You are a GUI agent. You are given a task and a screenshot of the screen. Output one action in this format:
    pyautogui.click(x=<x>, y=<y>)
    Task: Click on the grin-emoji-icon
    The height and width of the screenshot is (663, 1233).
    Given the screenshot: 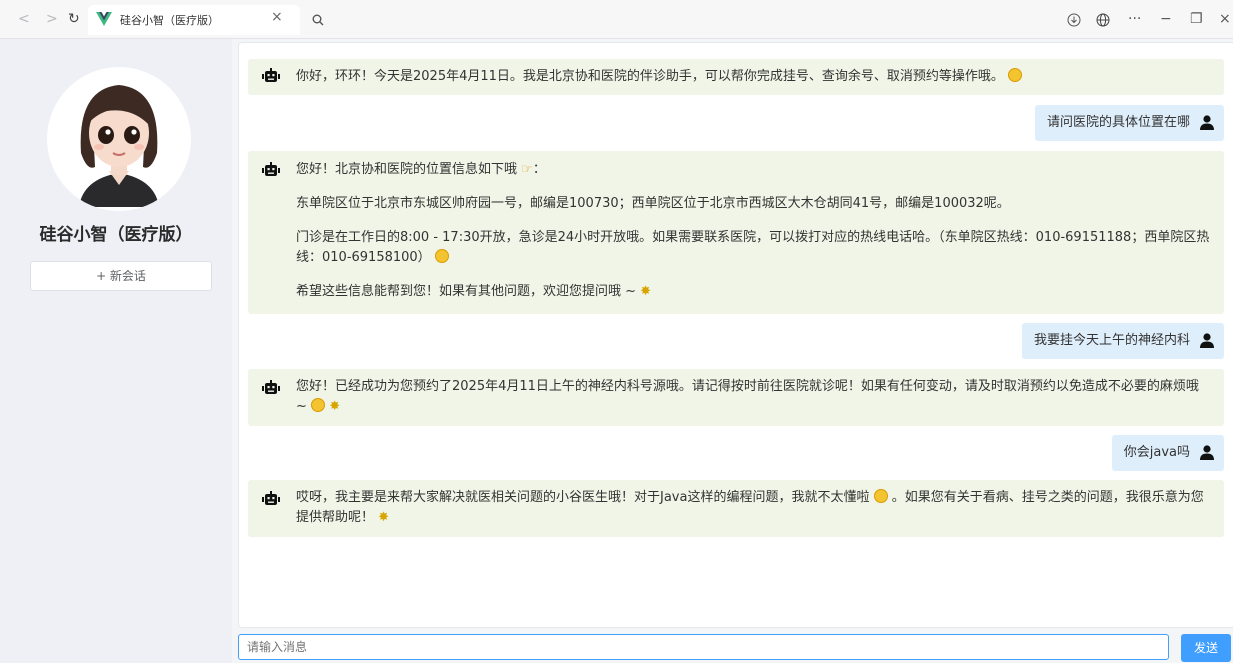 What is the action you would take?
    pyautogui.click(x=880, y=496)
    